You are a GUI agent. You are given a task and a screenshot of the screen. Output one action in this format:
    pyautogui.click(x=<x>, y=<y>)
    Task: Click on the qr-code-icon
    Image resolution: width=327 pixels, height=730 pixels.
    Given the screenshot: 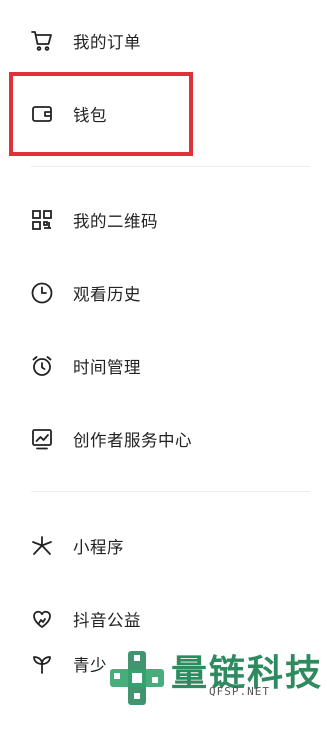 What is the action you would take?
    pyautogui.click(x=42, y=220)
    